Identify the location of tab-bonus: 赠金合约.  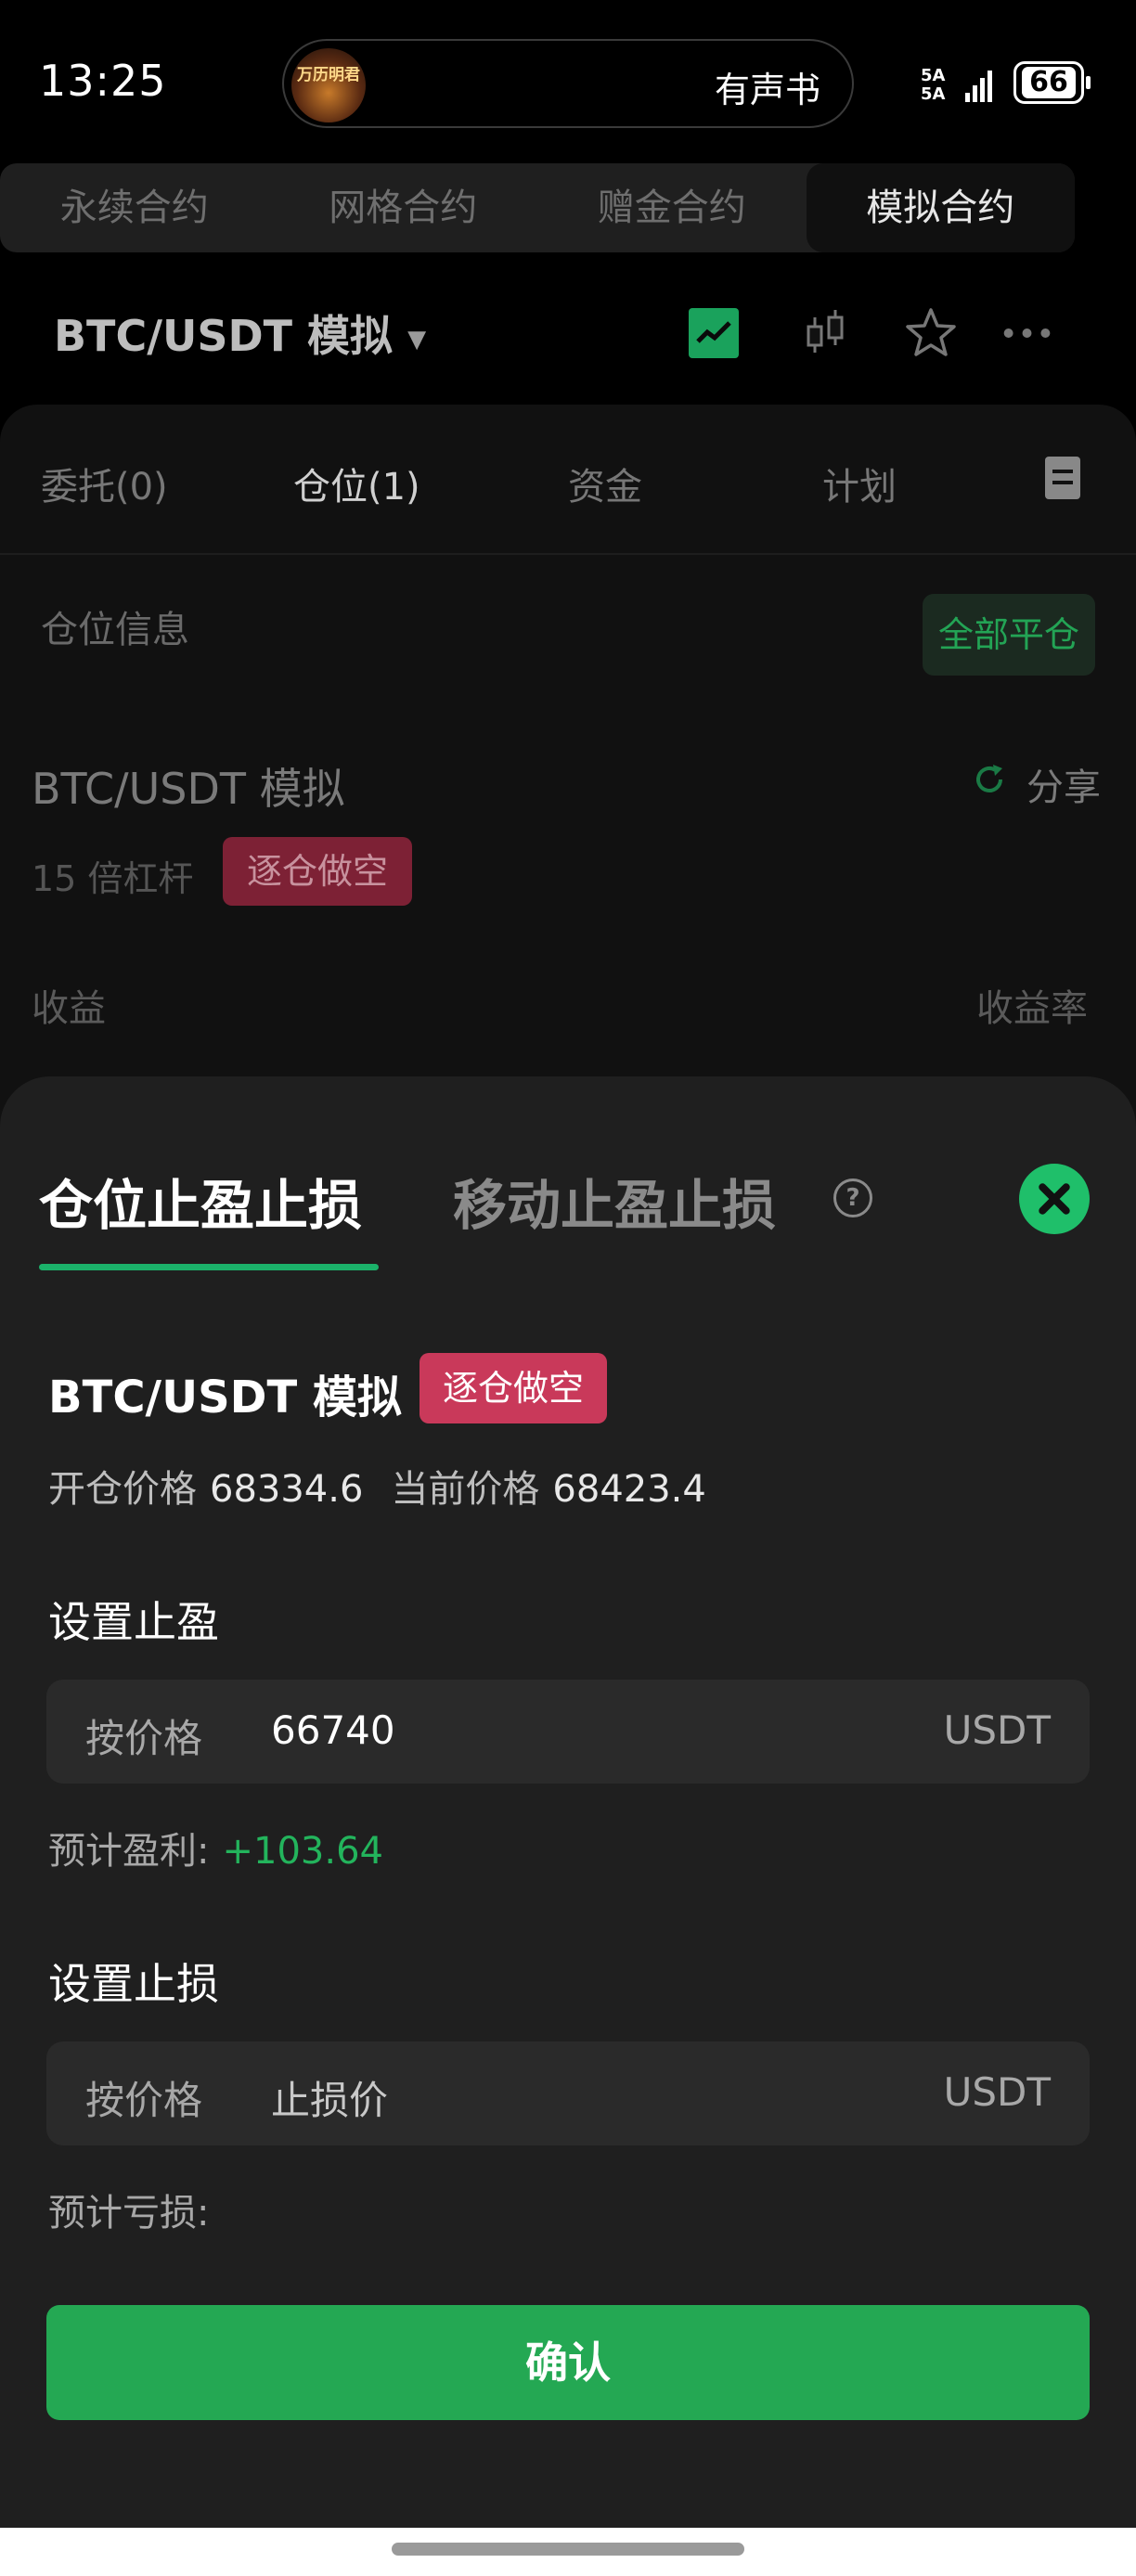
(672, 207).